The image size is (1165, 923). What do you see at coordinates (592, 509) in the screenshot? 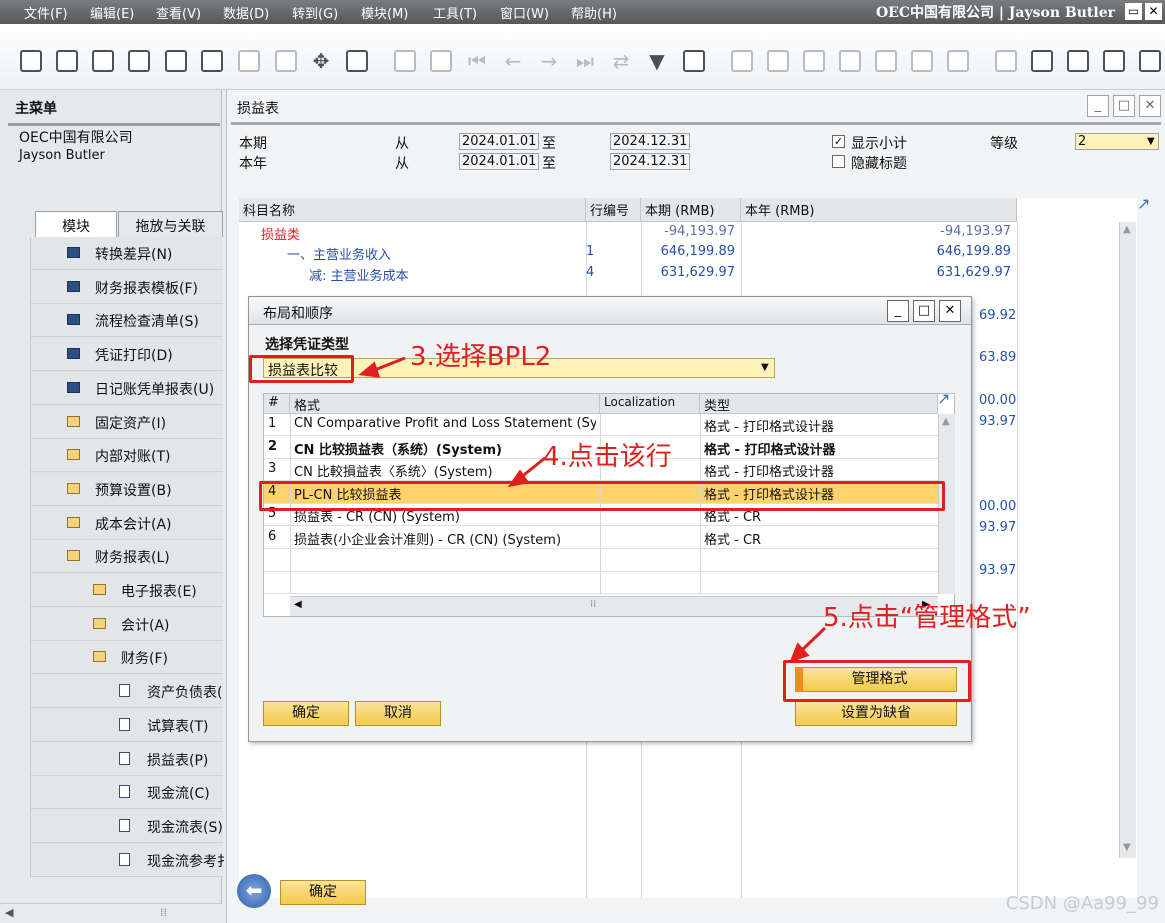
I see `annotation-arrows` at bounding box center [592, 509].